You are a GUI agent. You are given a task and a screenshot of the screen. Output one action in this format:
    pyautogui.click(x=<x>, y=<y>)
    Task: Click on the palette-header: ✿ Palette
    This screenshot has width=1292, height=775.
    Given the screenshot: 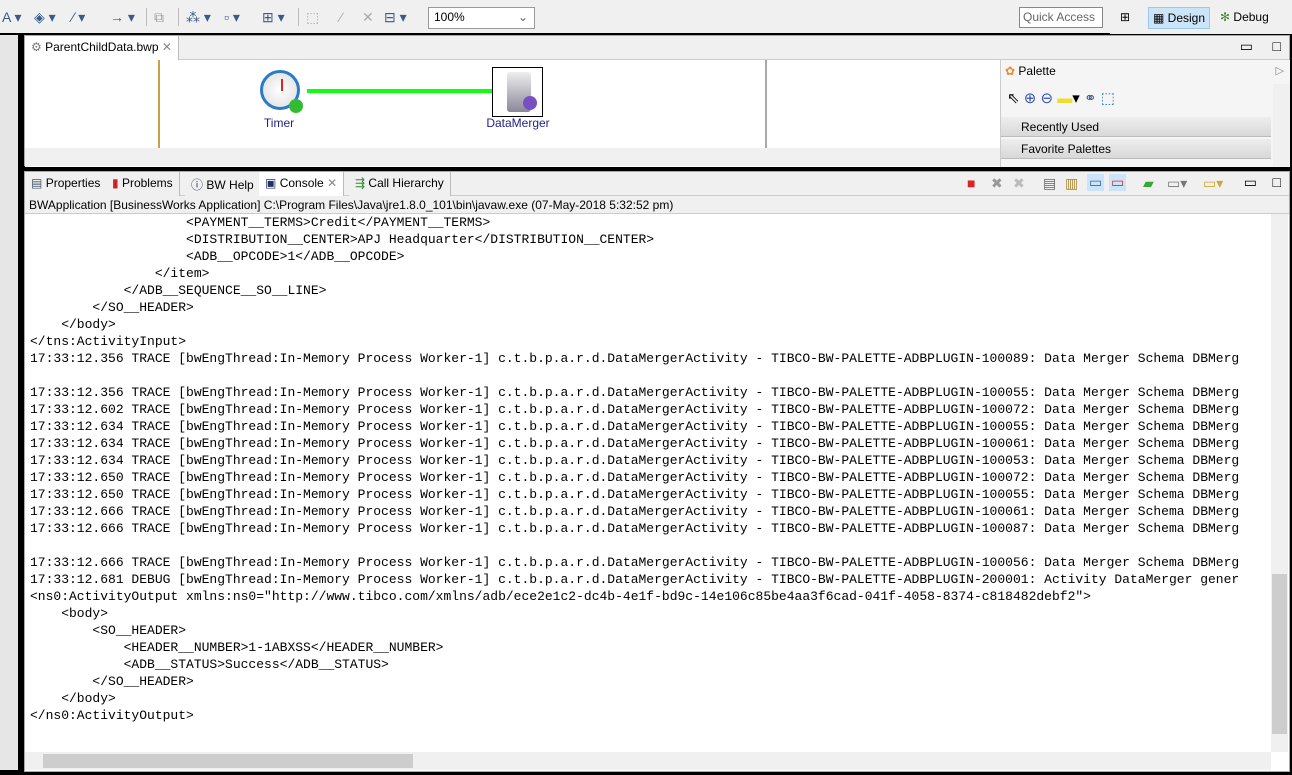 What is the action you would take?
    pyautogui.click(x=1030, y=71)
    